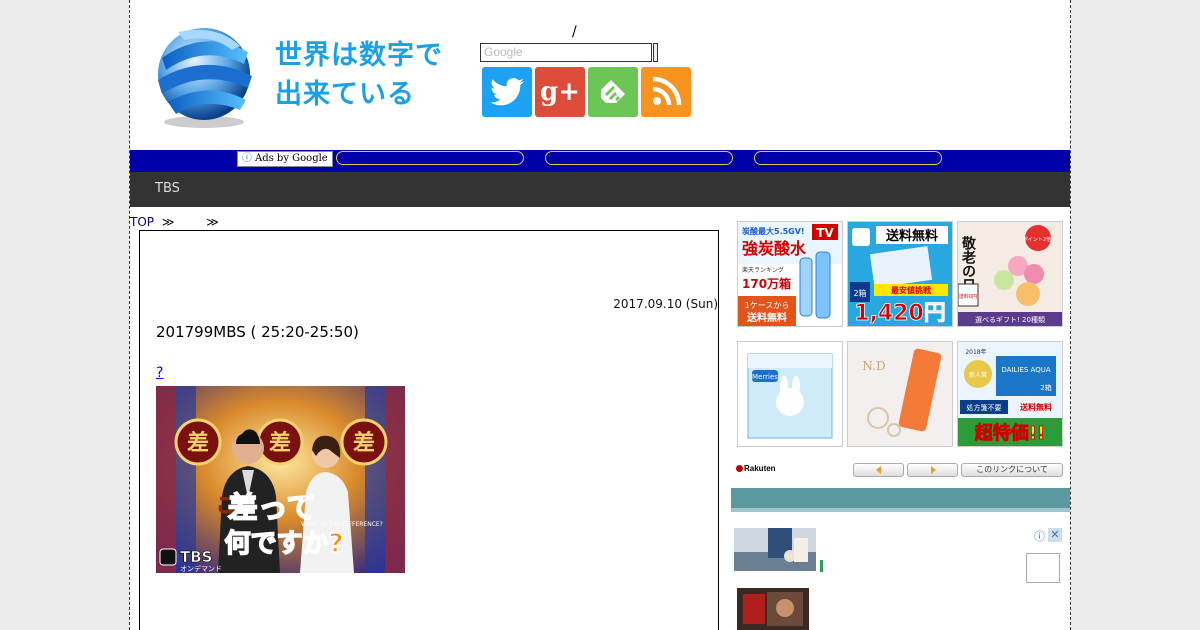 The height and width of the screenshot is (630, 1200). I want to click on ad-close-icon: ✕, so click(1055, 535).